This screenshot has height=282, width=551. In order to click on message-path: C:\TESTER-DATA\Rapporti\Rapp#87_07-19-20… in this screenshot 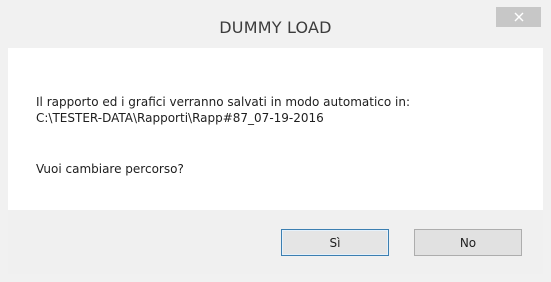, I will do `click(180, 118)`.